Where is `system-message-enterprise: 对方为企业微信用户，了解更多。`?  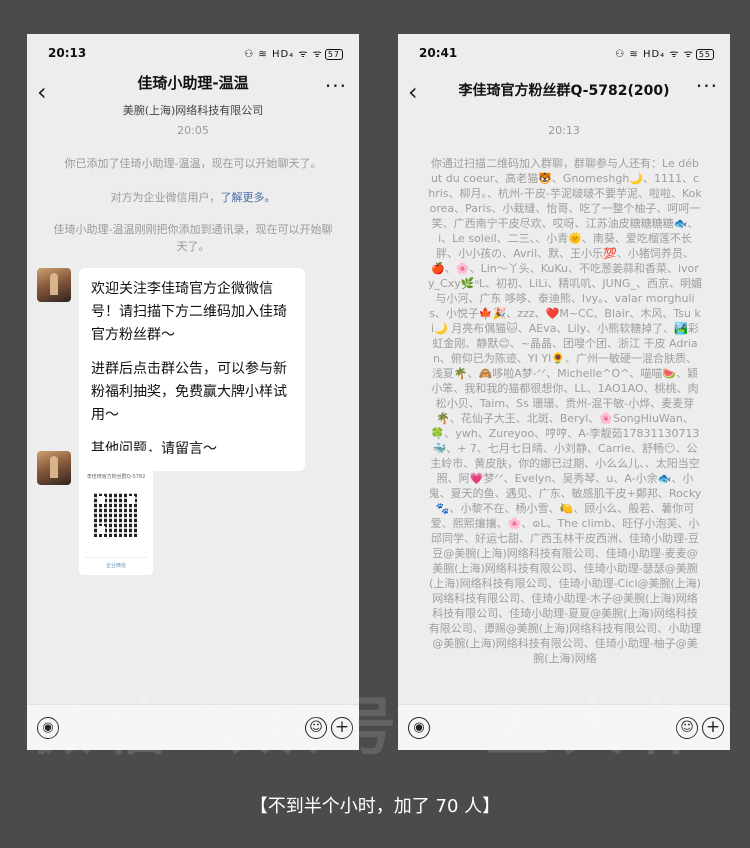 system-message-enterprise: 对方为企业微信用户，了解更多。 is located at coordinates (193, 197).